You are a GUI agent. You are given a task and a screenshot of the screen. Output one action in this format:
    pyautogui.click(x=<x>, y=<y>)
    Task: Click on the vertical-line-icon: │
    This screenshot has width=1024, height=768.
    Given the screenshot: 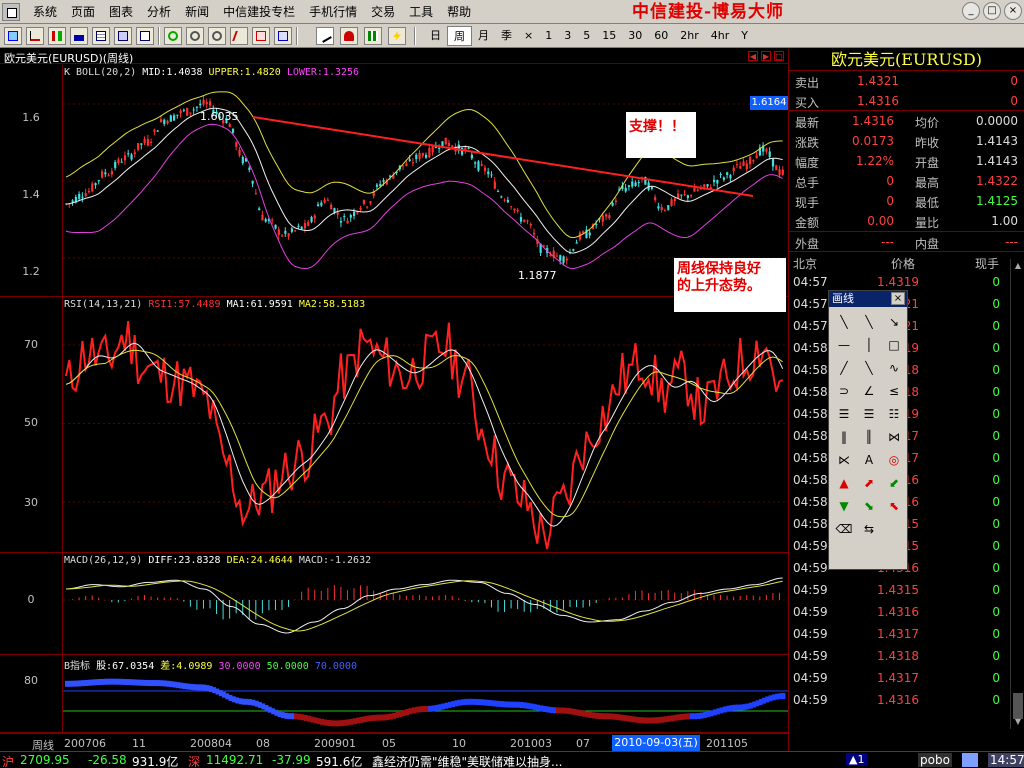 What is the action you would take?
    pyautogui.click(x=869, y=345)
    